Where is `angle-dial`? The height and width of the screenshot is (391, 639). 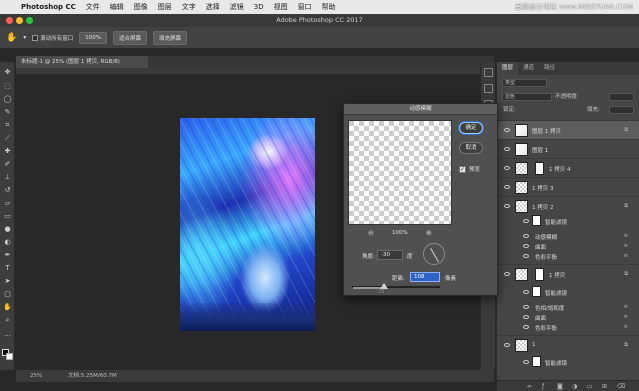 angle-dial is located at coordinates (434, 254).